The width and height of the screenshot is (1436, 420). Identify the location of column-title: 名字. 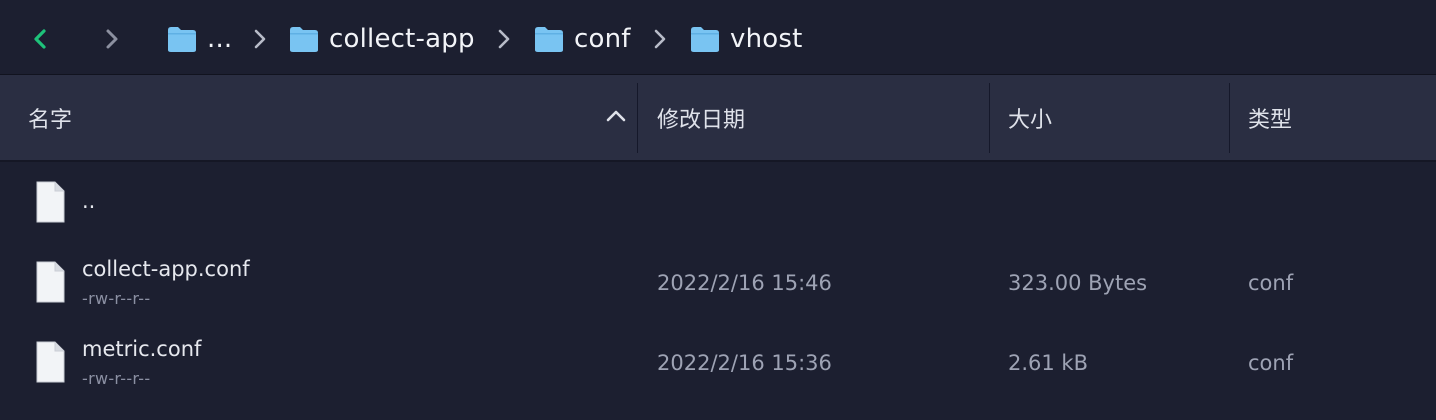
(50, 120).